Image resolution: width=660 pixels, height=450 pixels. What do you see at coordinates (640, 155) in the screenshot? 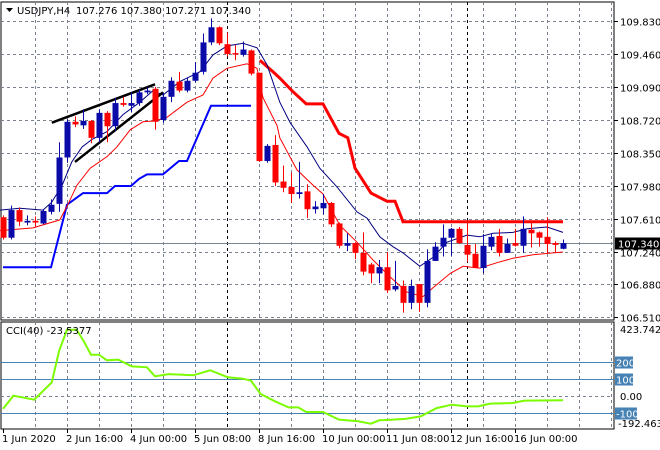
I see `price-axis-label: 108.350` at bounding box center [640, 155].